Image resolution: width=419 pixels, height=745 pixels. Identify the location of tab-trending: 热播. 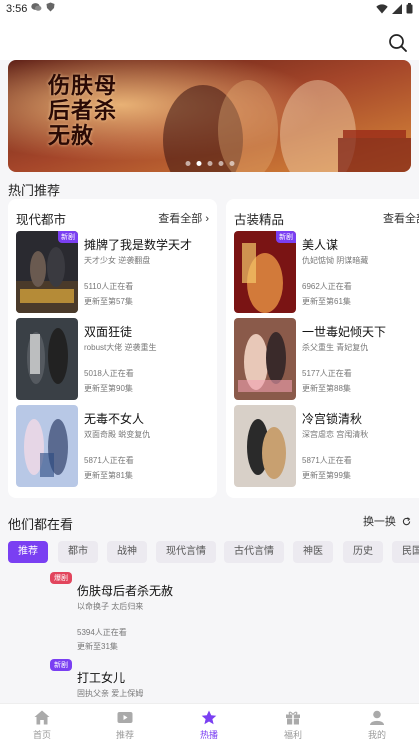
(209, 725).